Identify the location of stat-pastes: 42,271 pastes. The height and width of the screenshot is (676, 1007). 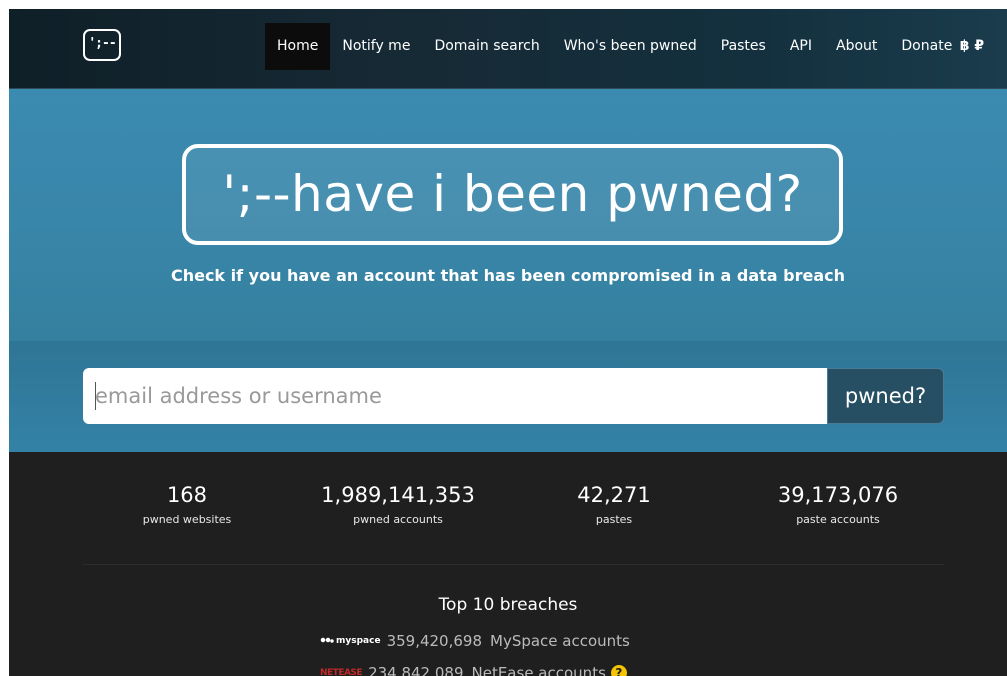
(613, 504).